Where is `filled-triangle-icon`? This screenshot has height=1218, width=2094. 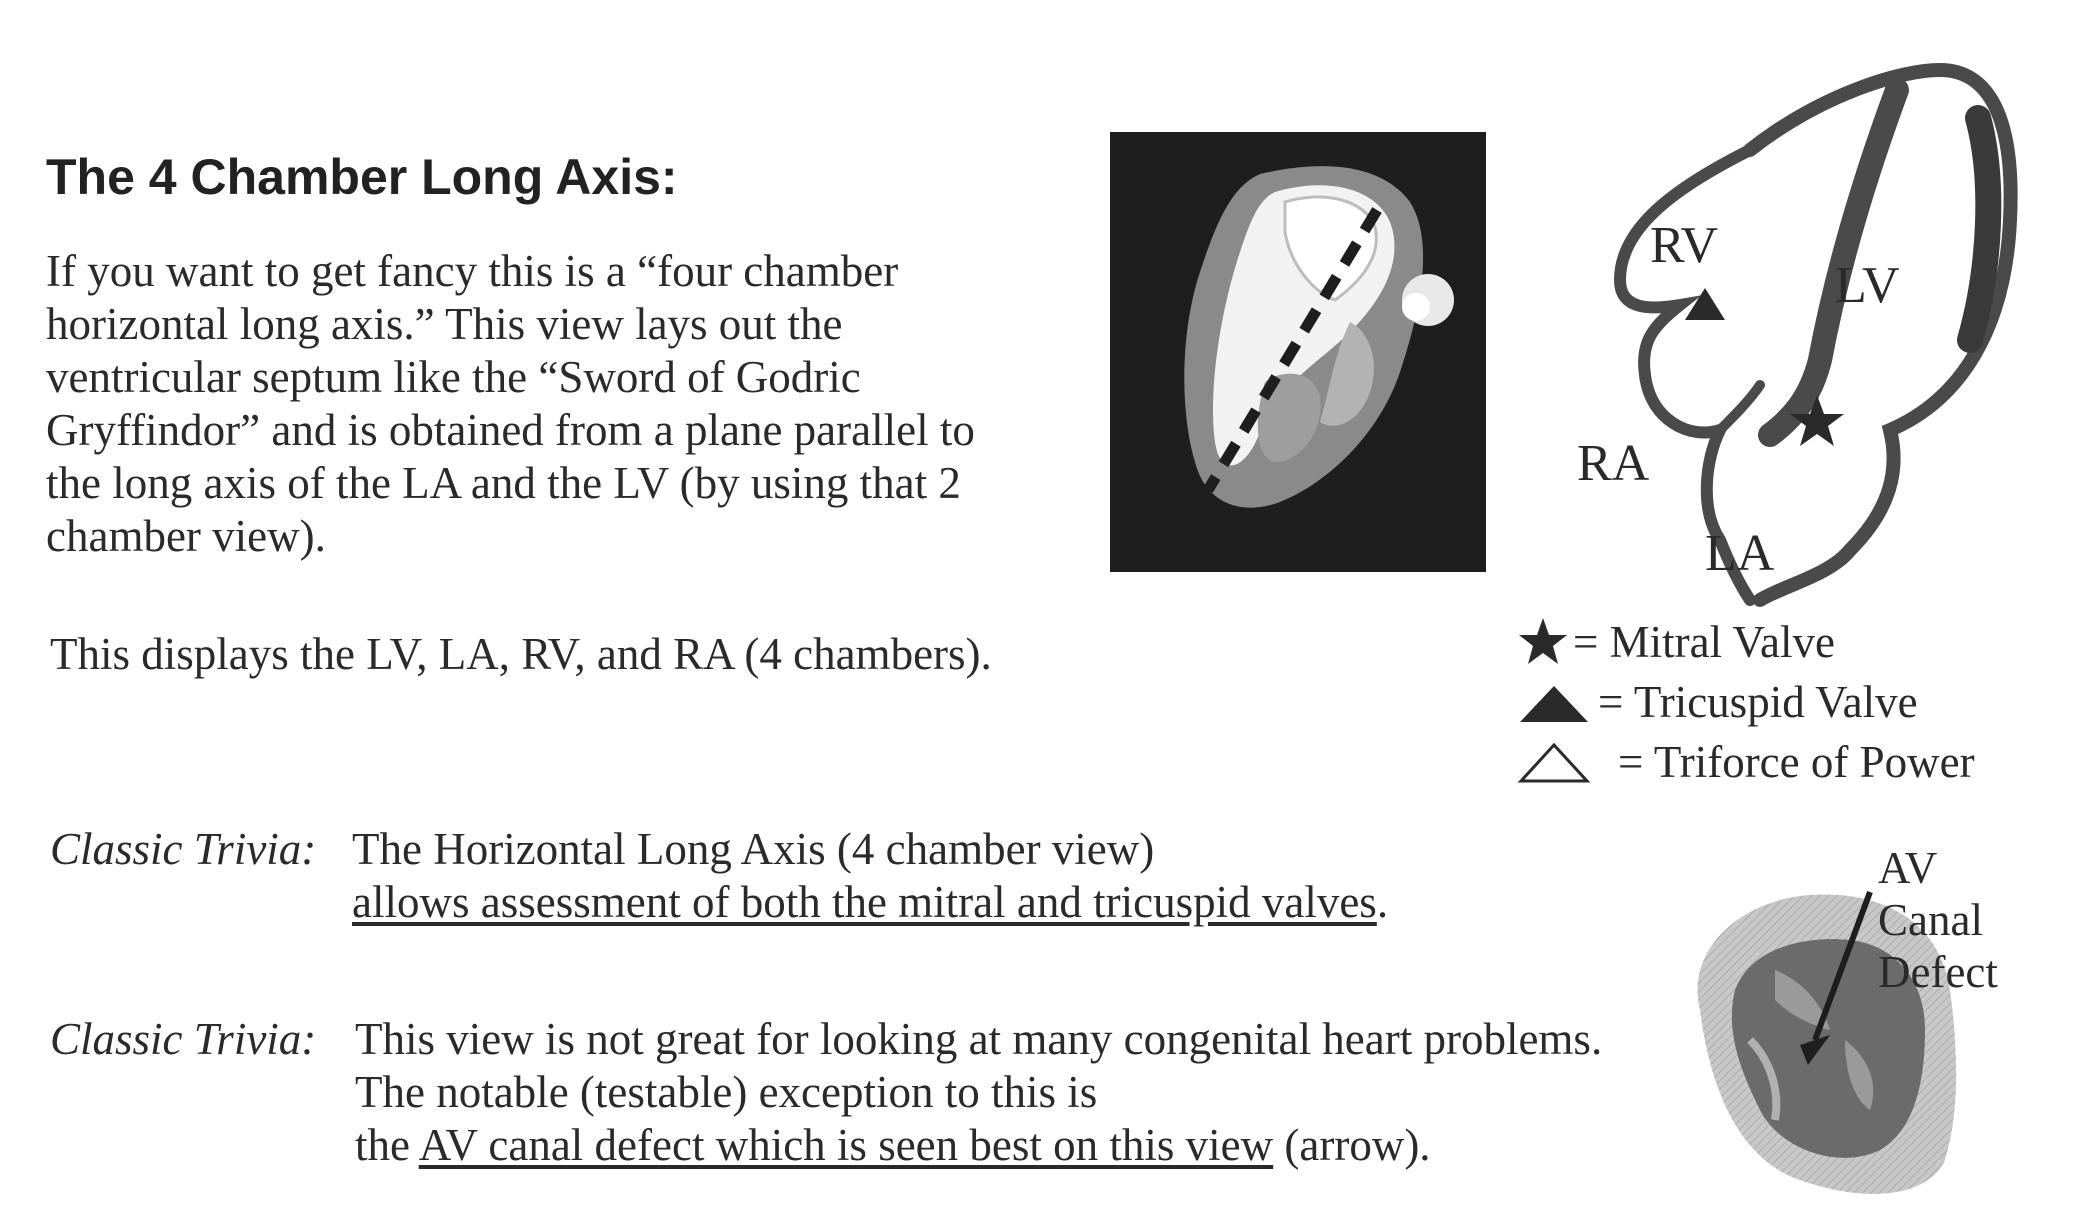
filled-triangle-icon is located at coordinates (1554, 704).